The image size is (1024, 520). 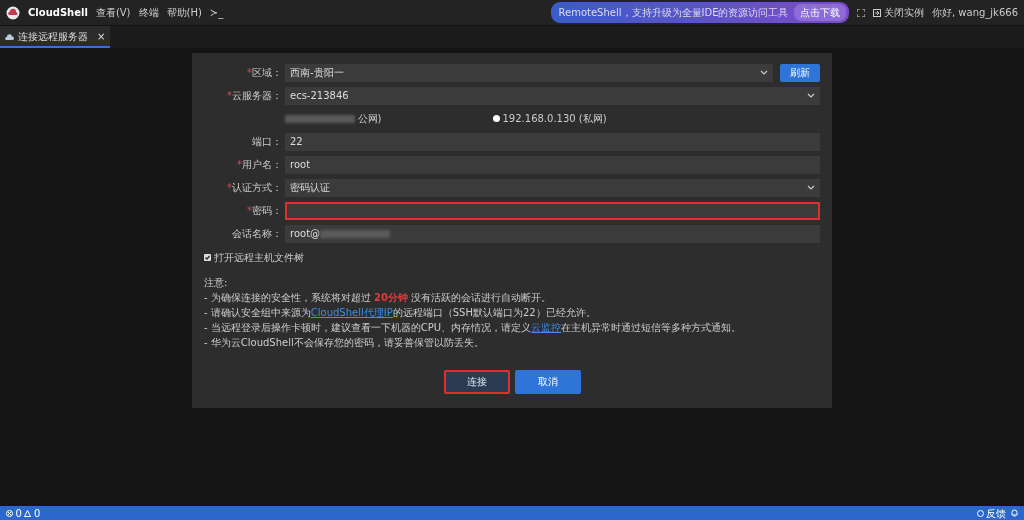 What do you see at coordinates (552, 210) in the screenshot?
I see `password-field` at bounding box center [552, 210].